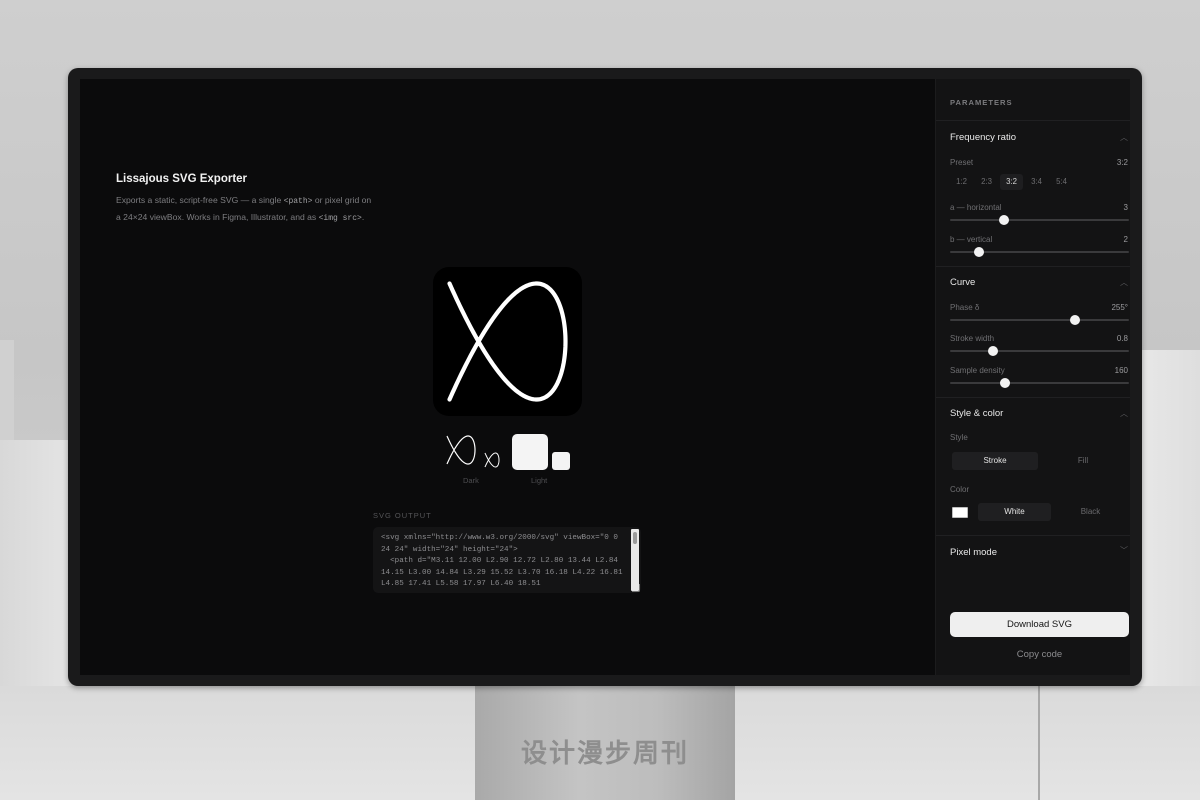 The image size is (1200, 800). What do you see at coordinates (959, 437) in the screenshot?
I see `style-label: Style` at bounding box center [959, 437].